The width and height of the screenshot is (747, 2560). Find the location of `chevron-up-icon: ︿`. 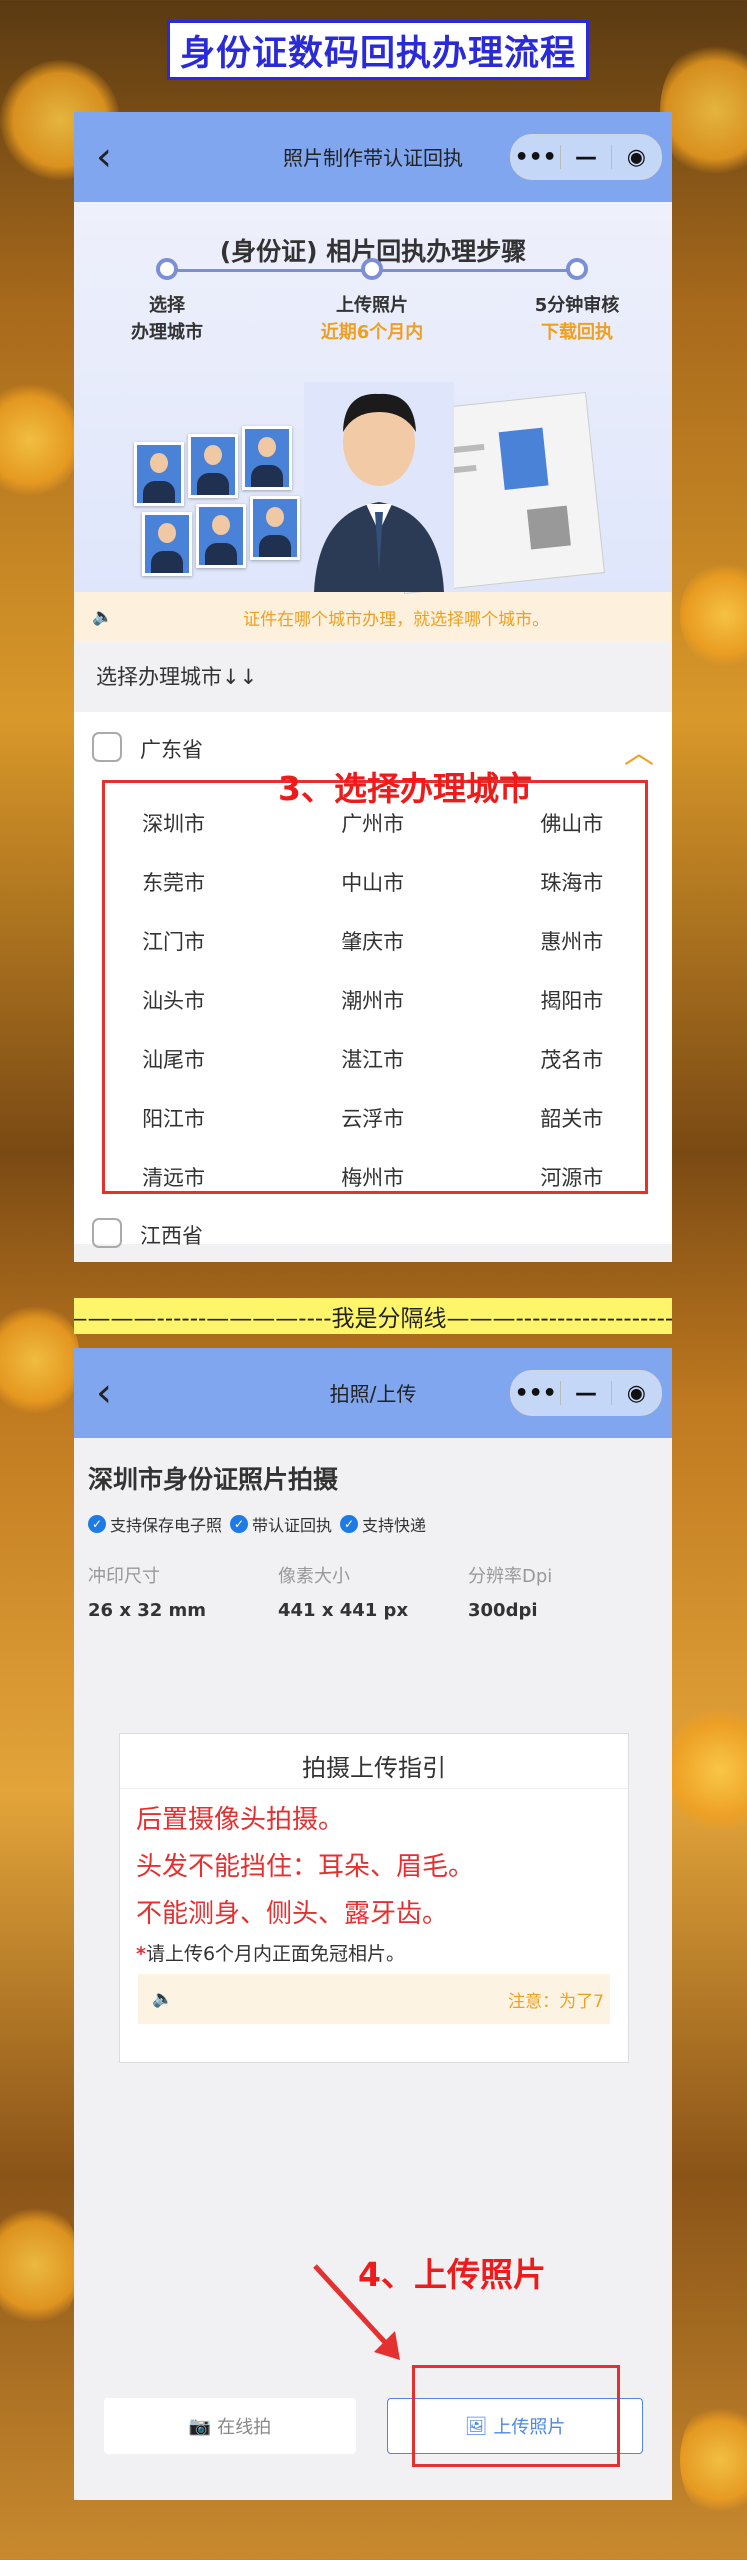

chevron-up-icon: ︿ is located at coordinates (639, 750).